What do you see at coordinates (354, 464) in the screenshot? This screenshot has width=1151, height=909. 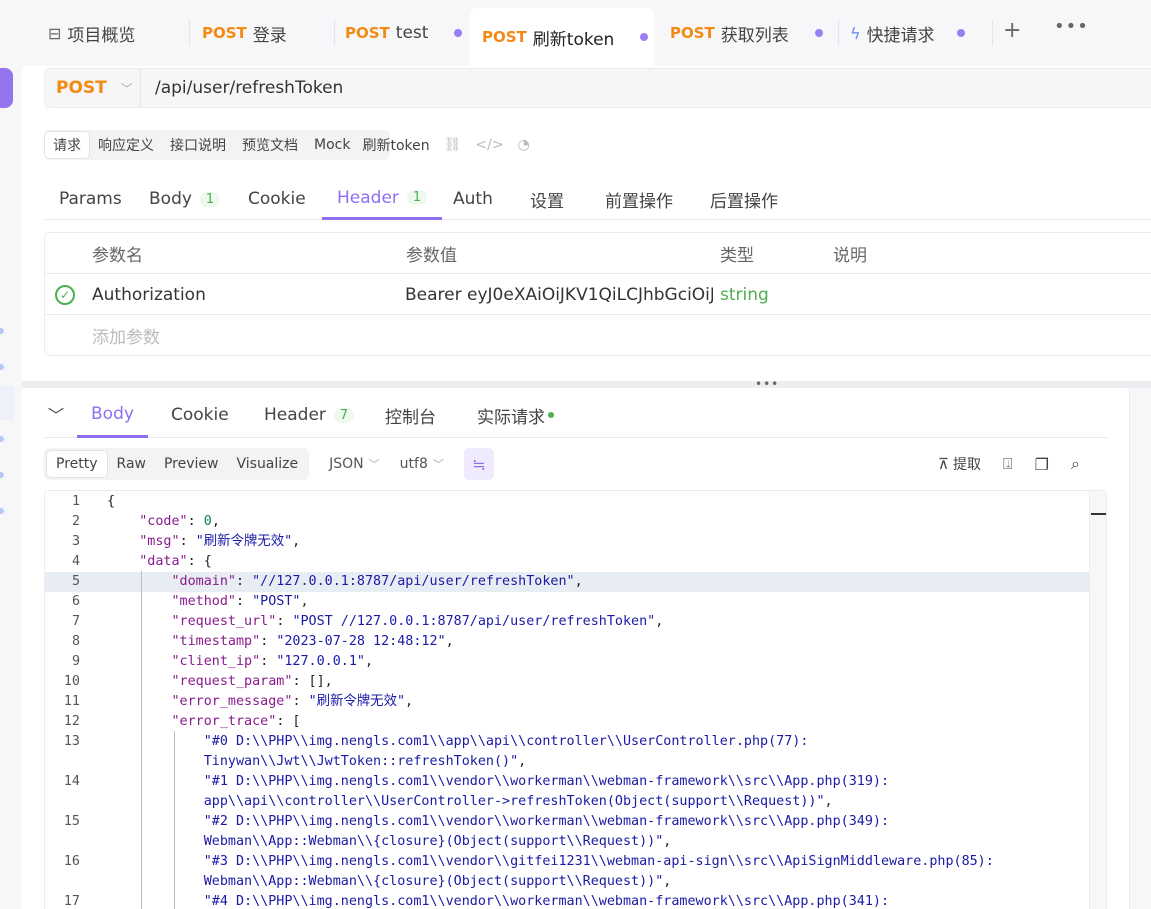 I see `format-select: JSON ﹀` at bounding box center [354, 464].